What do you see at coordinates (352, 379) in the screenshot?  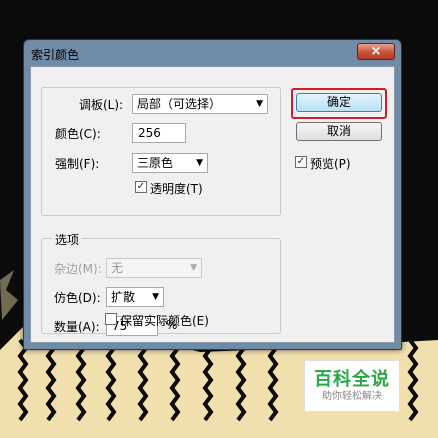 I see `watermark-title: 百科全说` at bounding box center [352, 379].